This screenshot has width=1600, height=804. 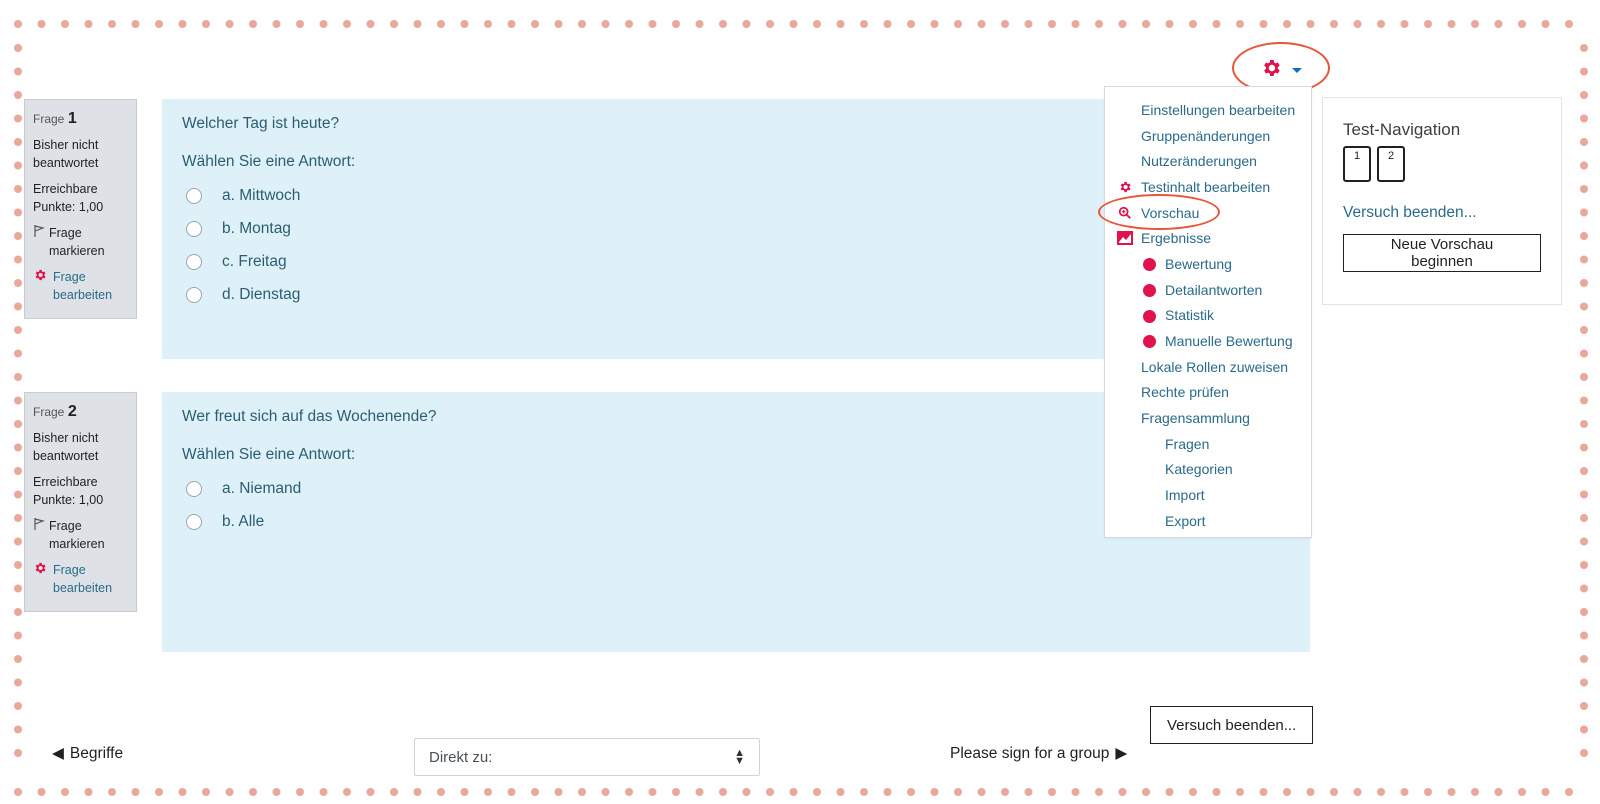 I want to click on caret-down-icon, so click(x=1297, y=70).